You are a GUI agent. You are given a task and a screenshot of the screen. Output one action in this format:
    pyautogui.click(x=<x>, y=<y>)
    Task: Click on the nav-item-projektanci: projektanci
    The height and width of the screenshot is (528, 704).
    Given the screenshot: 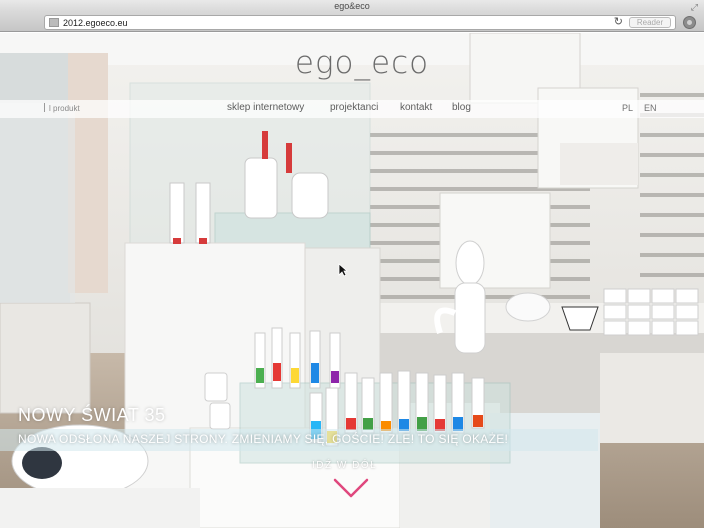 What is the action you would take?
    pyautogui.click(x=354, y=107)
    